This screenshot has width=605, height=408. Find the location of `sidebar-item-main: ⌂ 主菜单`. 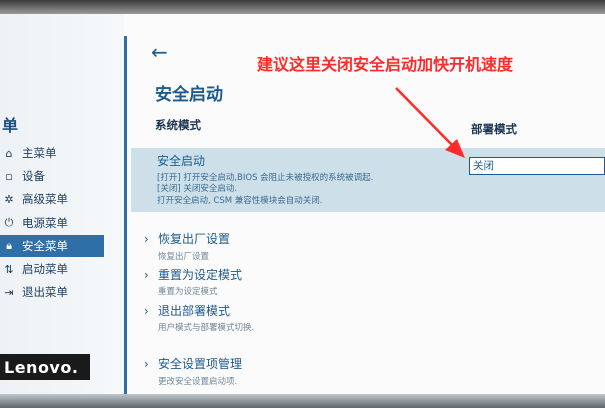

sidebar-item-main: ⌂ 主菜单 is located at coordinates (52, 153).